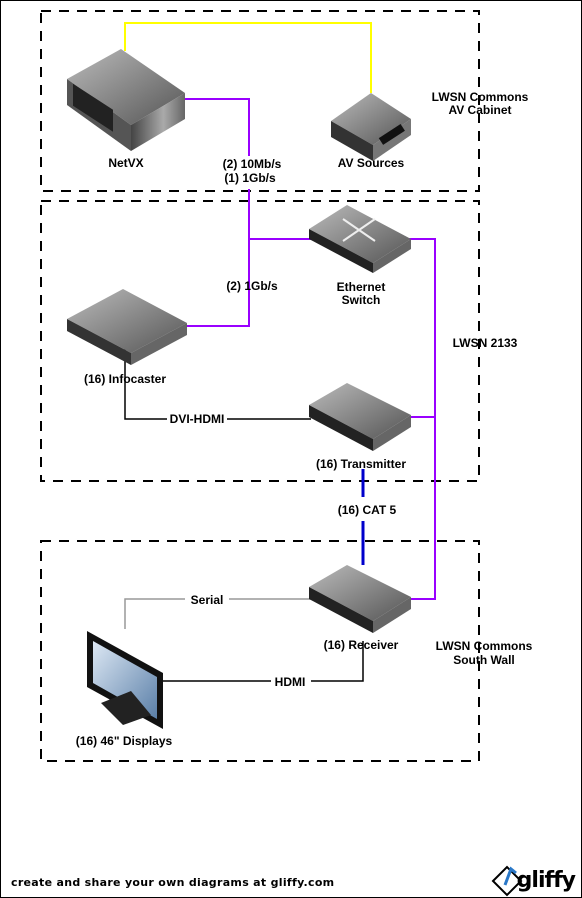 The height and width of the screenshot is (898, 582). What do you see at coordinates (290, 682) in the screenshot?
I see `hdmi-label: HDMI` at bounding box center [290, 682].